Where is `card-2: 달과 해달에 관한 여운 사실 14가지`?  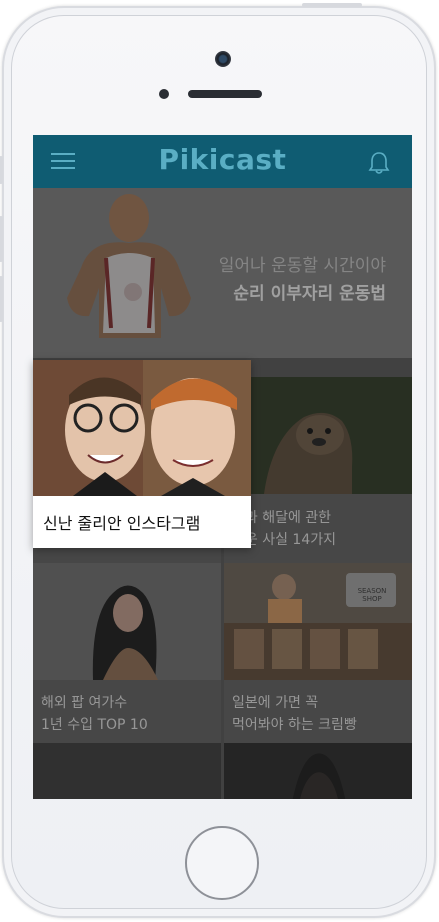 card-2: 달과 해달에 관한 여운 사실 14가지 is located at coordinates (318, 471).